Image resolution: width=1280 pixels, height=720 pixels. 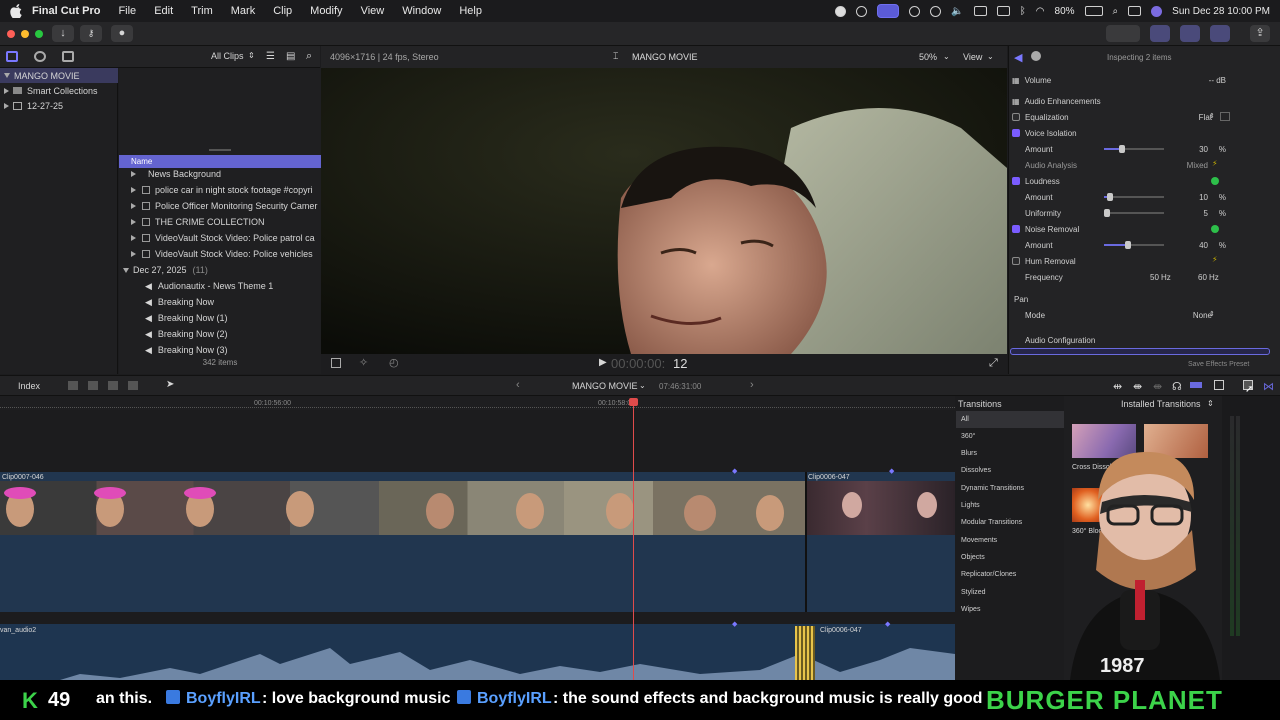 I want to click on clip-appearance-icon: ⇹, so click(x=1117, y=386).